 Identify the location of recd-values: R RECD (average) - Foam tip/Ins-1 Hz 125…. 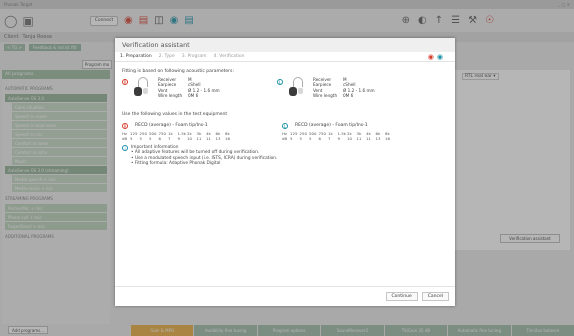
(285, 131).